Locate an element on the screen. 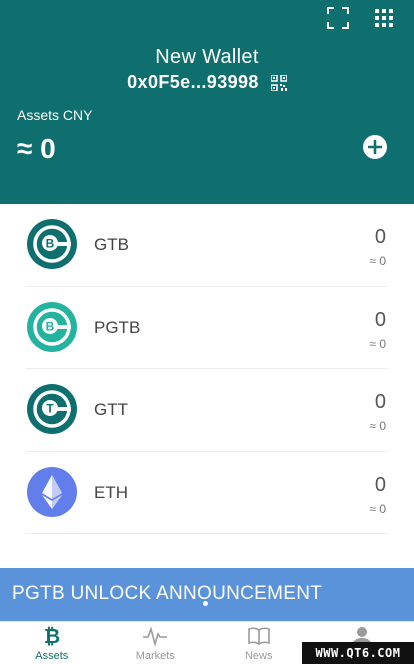 This screenshot has width=414, height=664. eth-logo-icon is located at coordinates (52, 491).